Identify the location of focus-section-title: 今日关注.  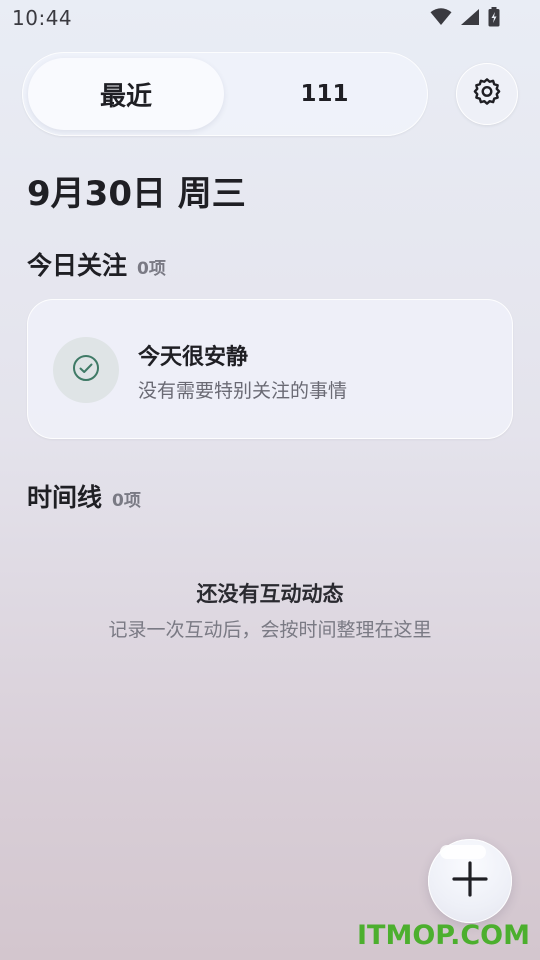
(77, 265).